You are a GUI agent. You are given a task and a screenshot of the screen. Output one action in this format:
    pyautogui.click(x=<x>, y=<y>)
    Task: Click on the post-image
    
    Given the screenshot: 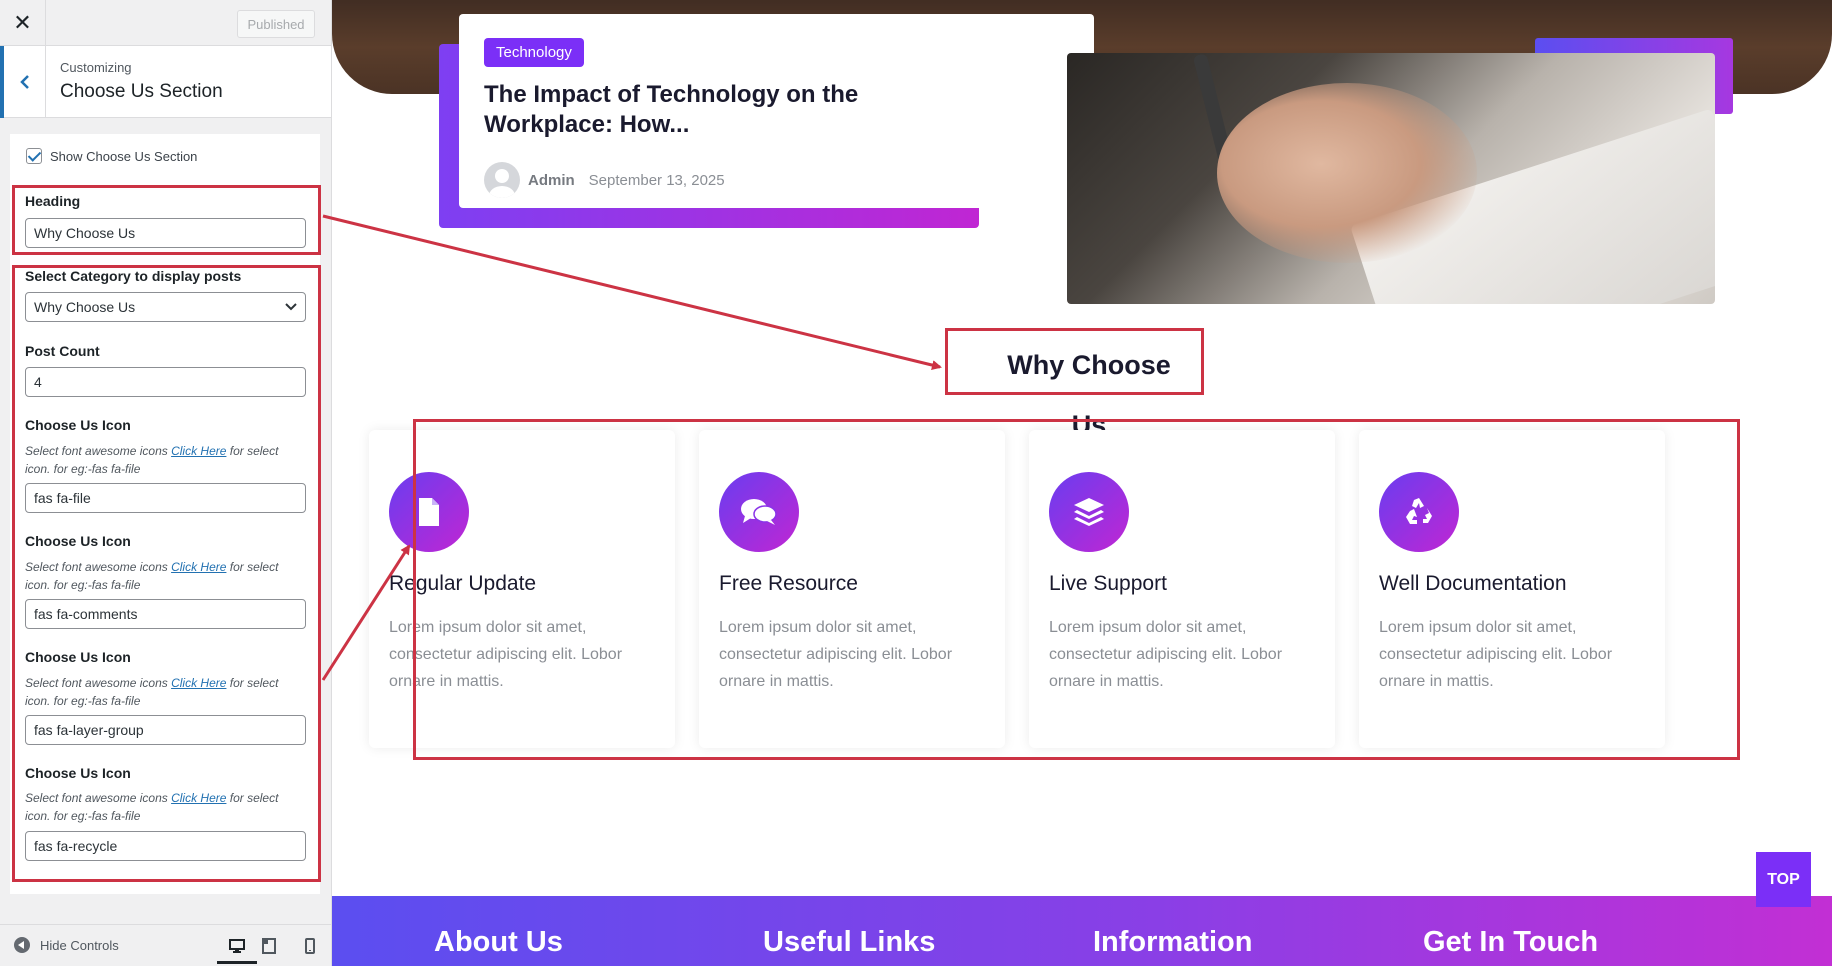 What is the action you would take?
    pyautogui.click(x=1391, y=178)
    